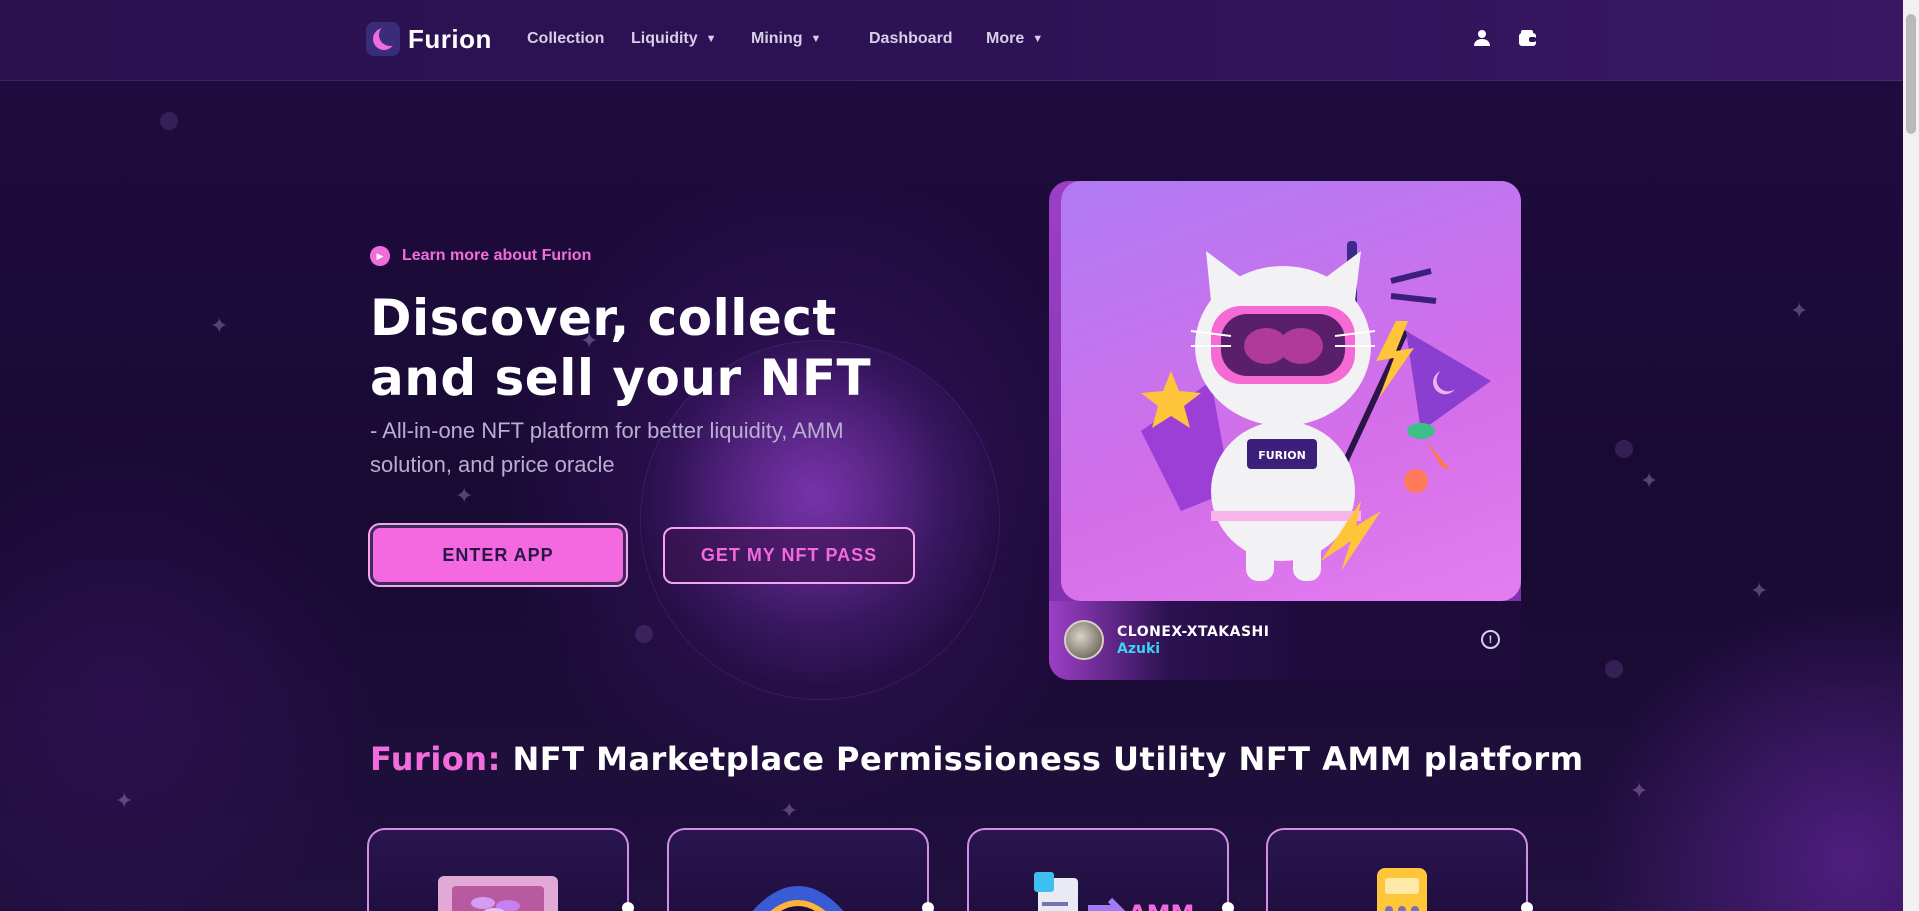 The image size is (1919, 911). I want to click on nav-mining: Mining ▼, so click(786, 39).